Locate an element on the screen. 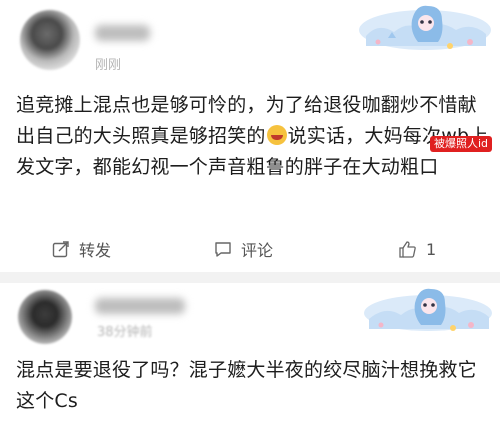 This screenshot has width=500, height=436. thumbs-up-icon is located at coordinates (407, 249).